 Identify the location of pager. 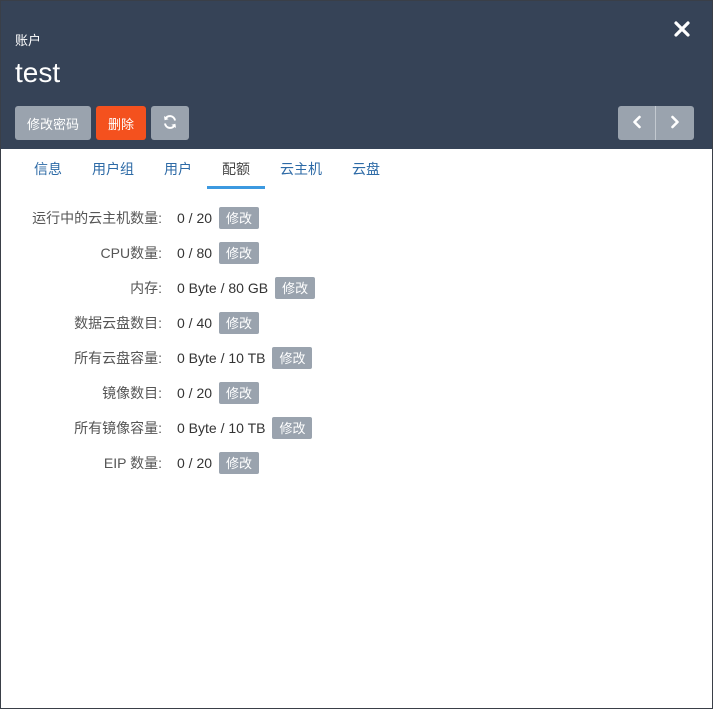
(656, 123).